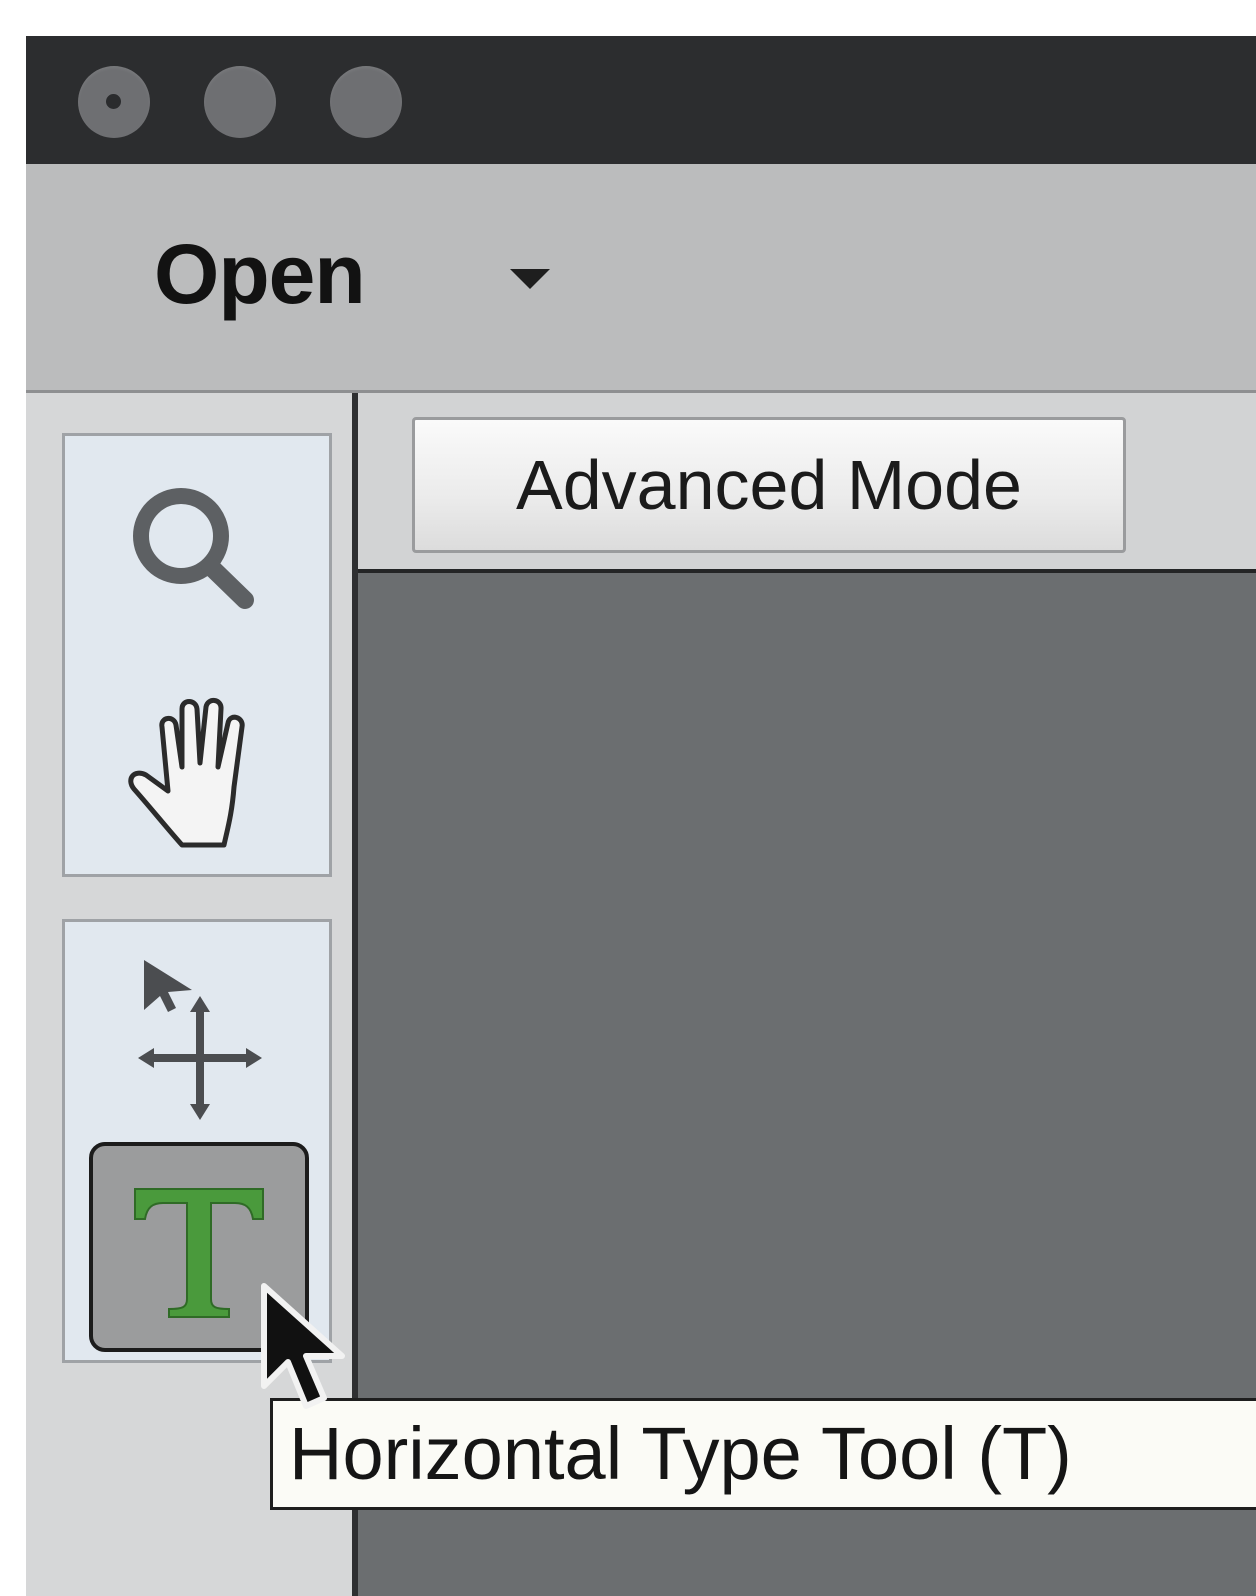 The height and width of the screenshot is (1596, 1256). Describe the element at coordinates (308, 1354) in the screenshot. I see `mouse-pointer-icon` at that location.